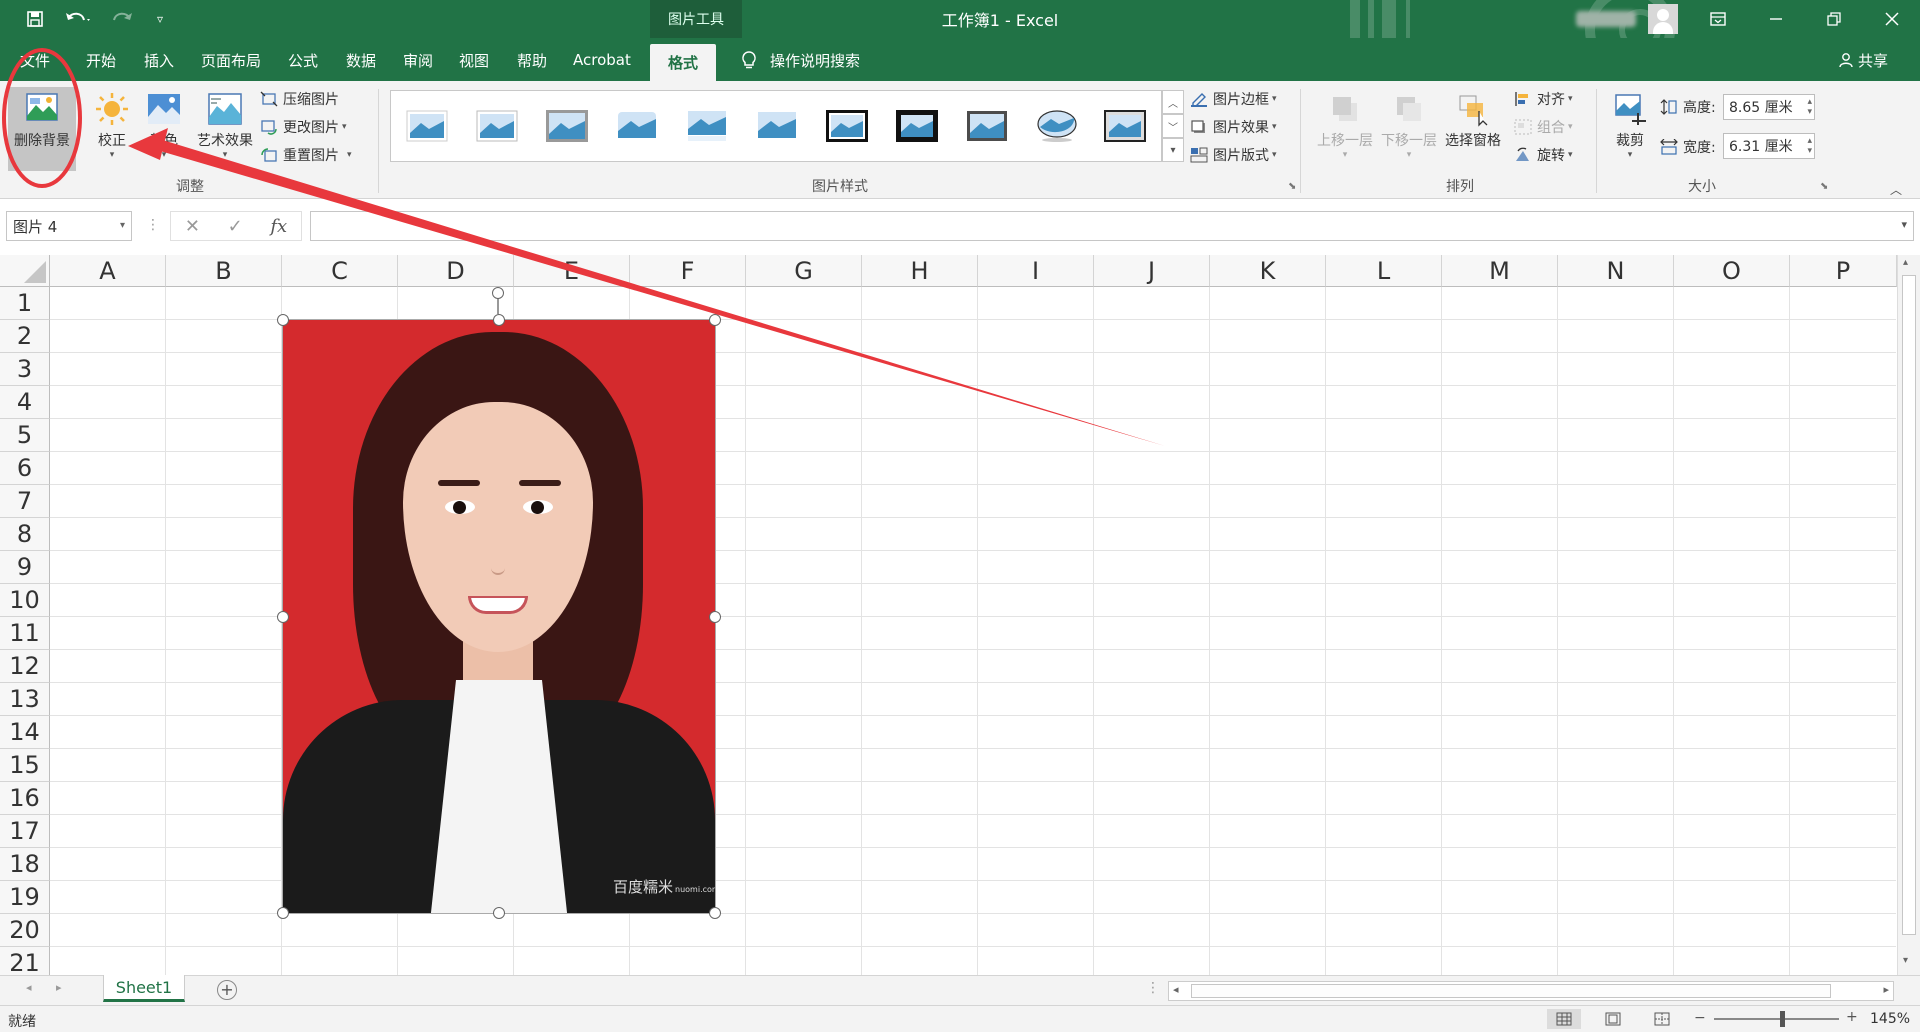  I want to click on tab-page-layout: 页面布局, so click(231, 60).